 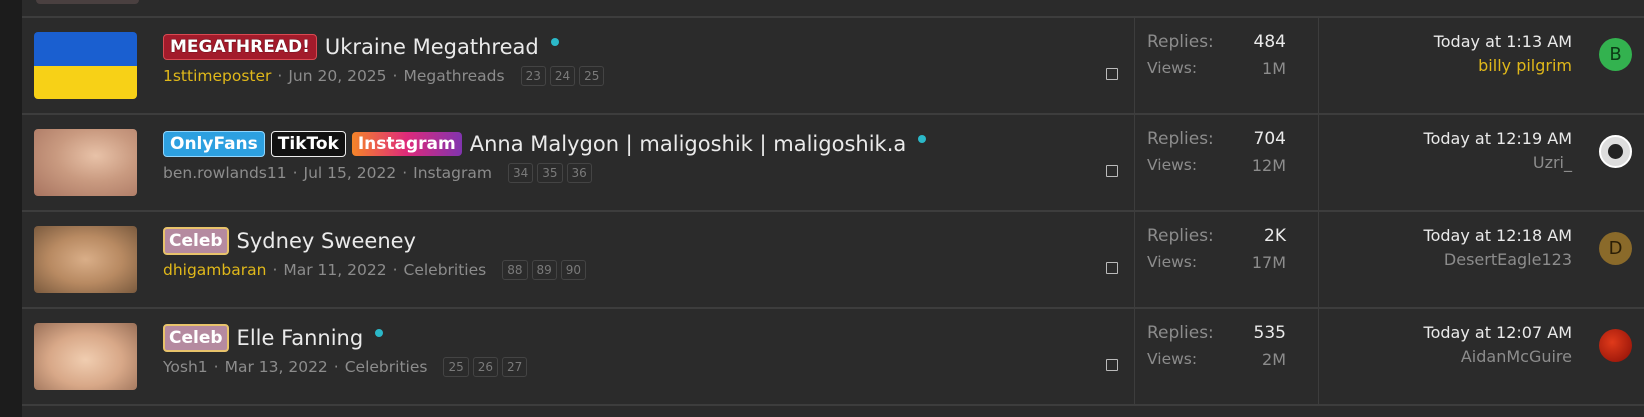 I want to click on prefix-tiktok-badge: TikTok, so click(x=308, y=144).